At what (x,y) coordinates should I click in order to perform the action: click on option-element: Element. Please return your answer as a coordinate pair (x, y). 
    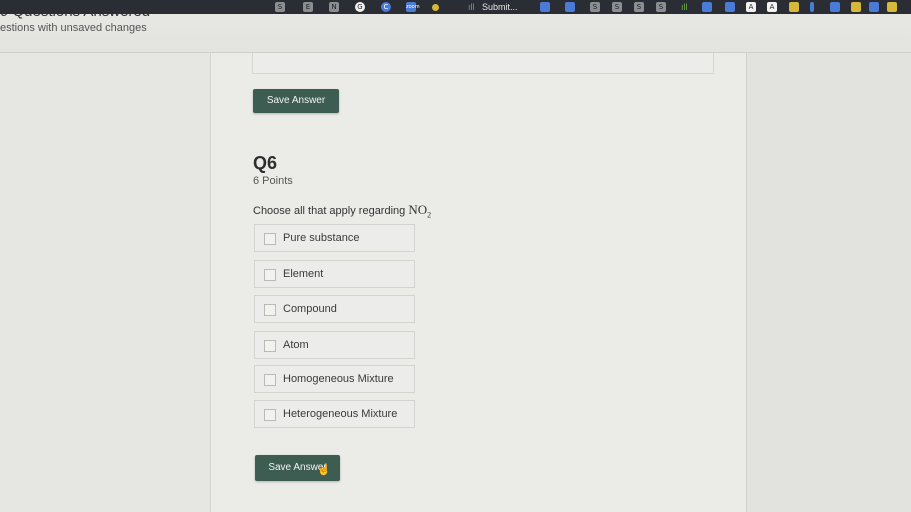
    Looking at the image, I should click on (334, 274).